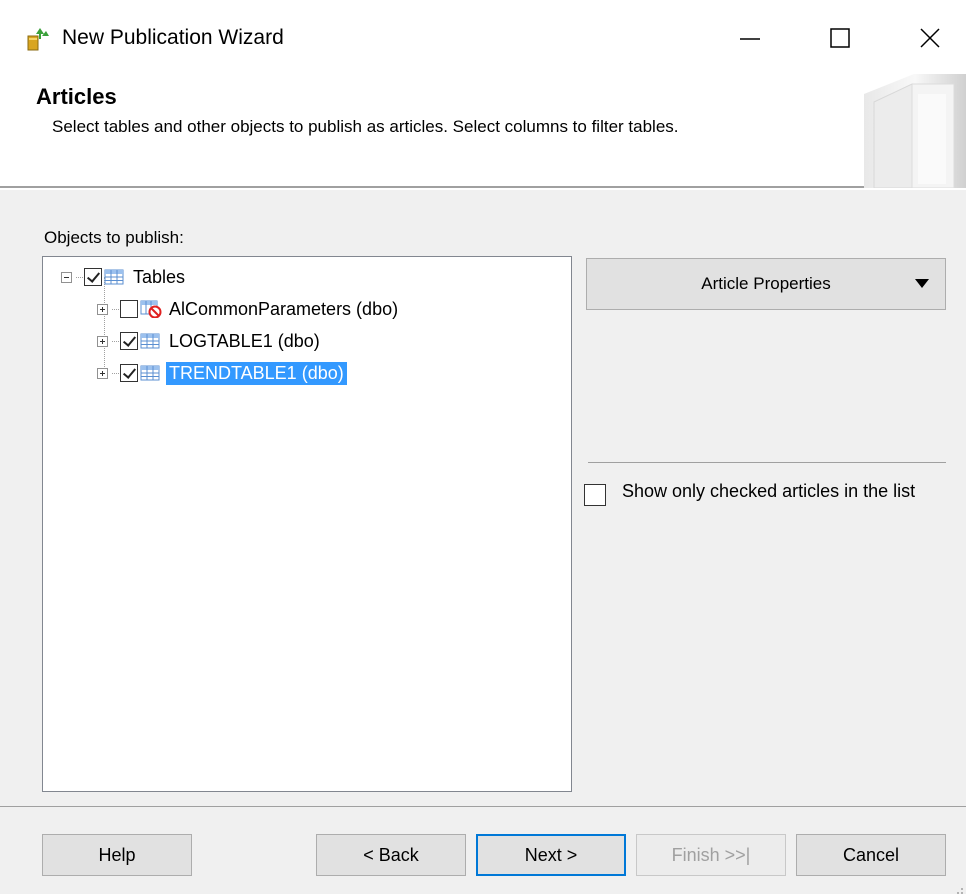 The image size is (966, 894). What do you see at coordinates (173, 37) in the screenshot?
I see `window-title: New Publication Wizard` at bounding box center [173, 37].